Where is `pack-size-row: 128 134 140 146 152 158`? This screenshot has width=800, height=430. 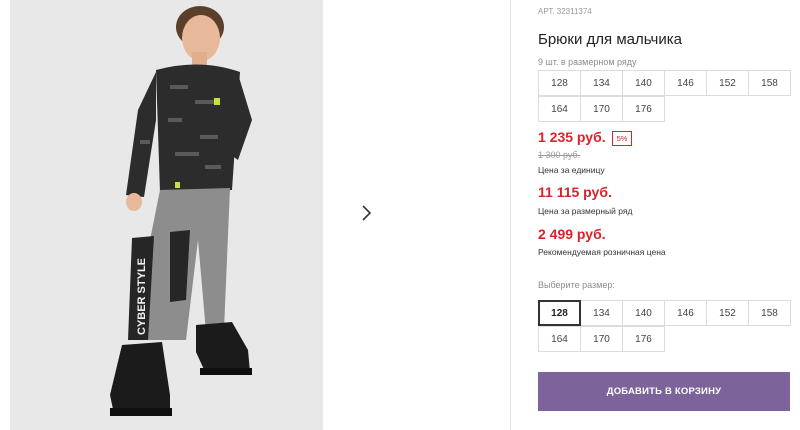 pack-size-row: 128 134 140 146 152 158 is located at coordinates (669, 83).